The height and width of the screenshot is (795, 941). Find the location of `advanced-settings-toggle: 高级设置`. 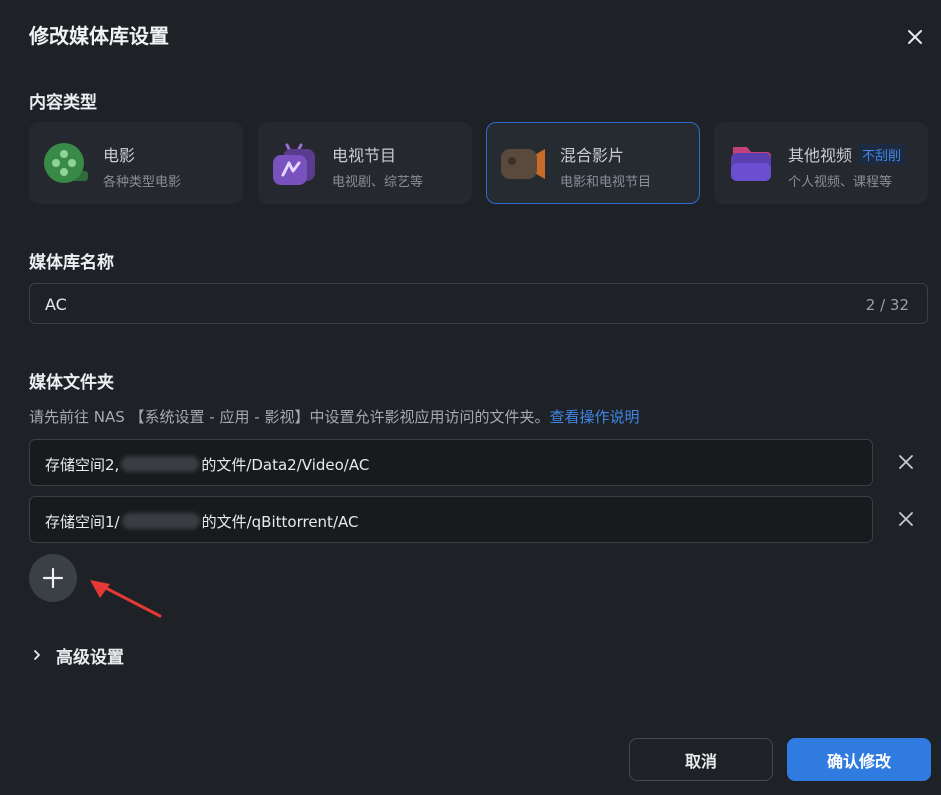

advanced-settings-toggle: 高级设置 is located at coordinates (77, 655).